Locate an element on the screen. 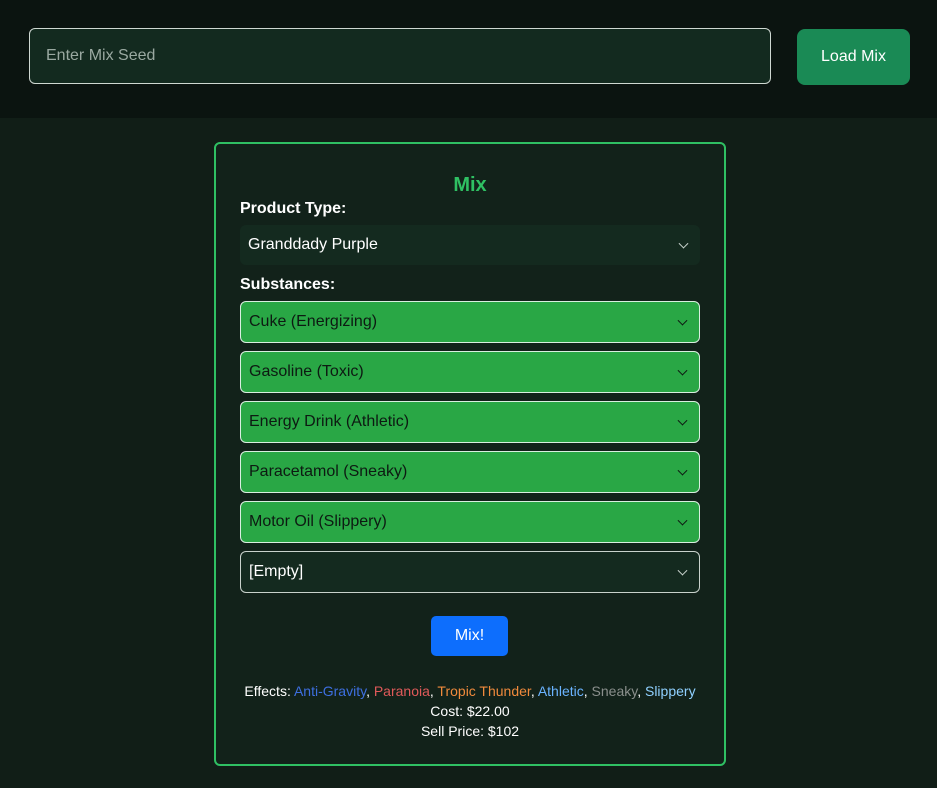 Image resolution: width=937 pixels, height=788 pixels. top-bar: Load Mix is located at coordinates (468, 59).